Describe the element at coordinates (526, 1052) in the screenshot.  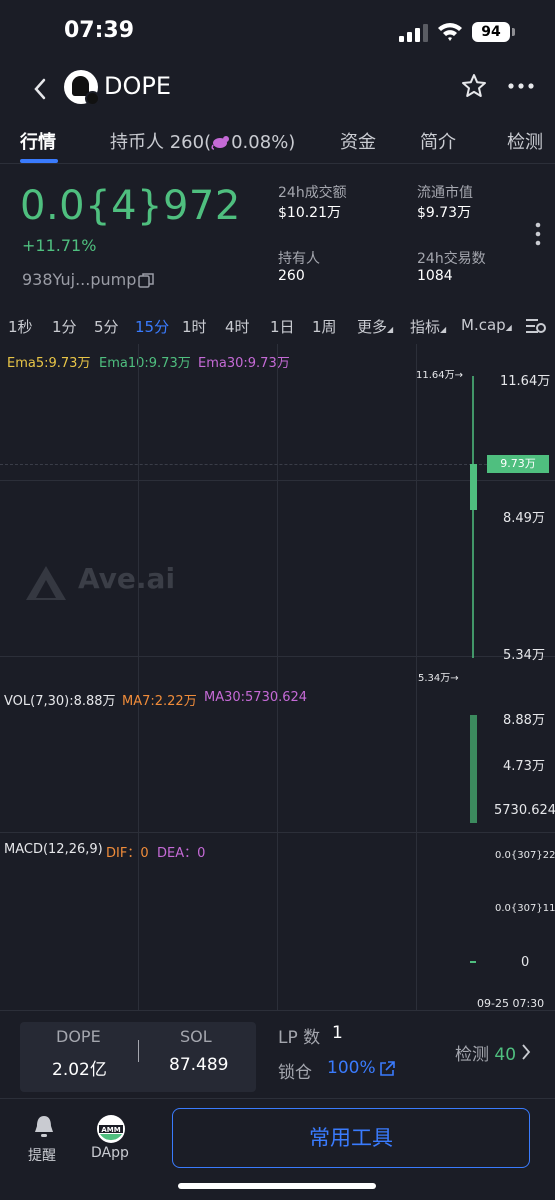
I see `chevron-right-icon` at that location.